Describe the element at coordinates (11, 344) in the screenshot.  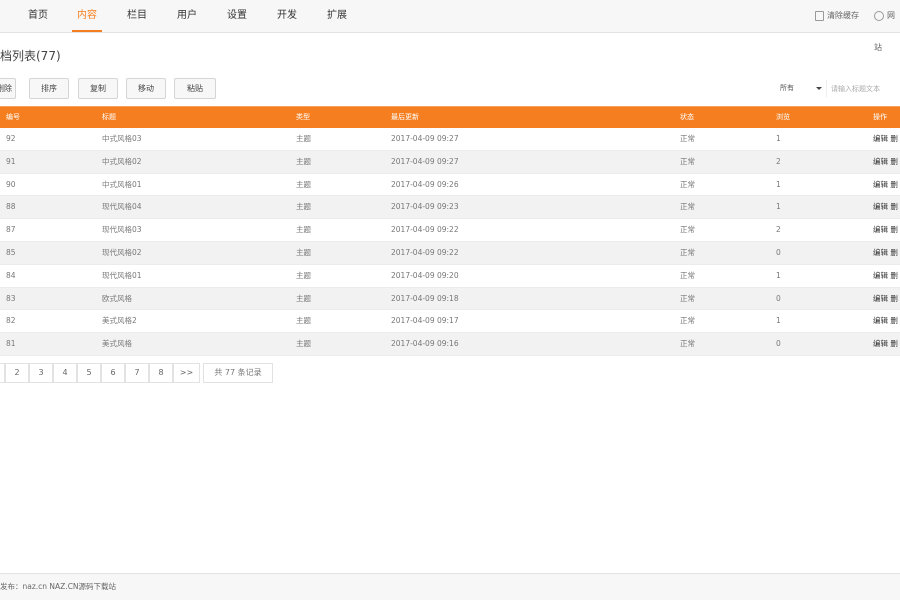
I see `cell-id: 81` at that location.